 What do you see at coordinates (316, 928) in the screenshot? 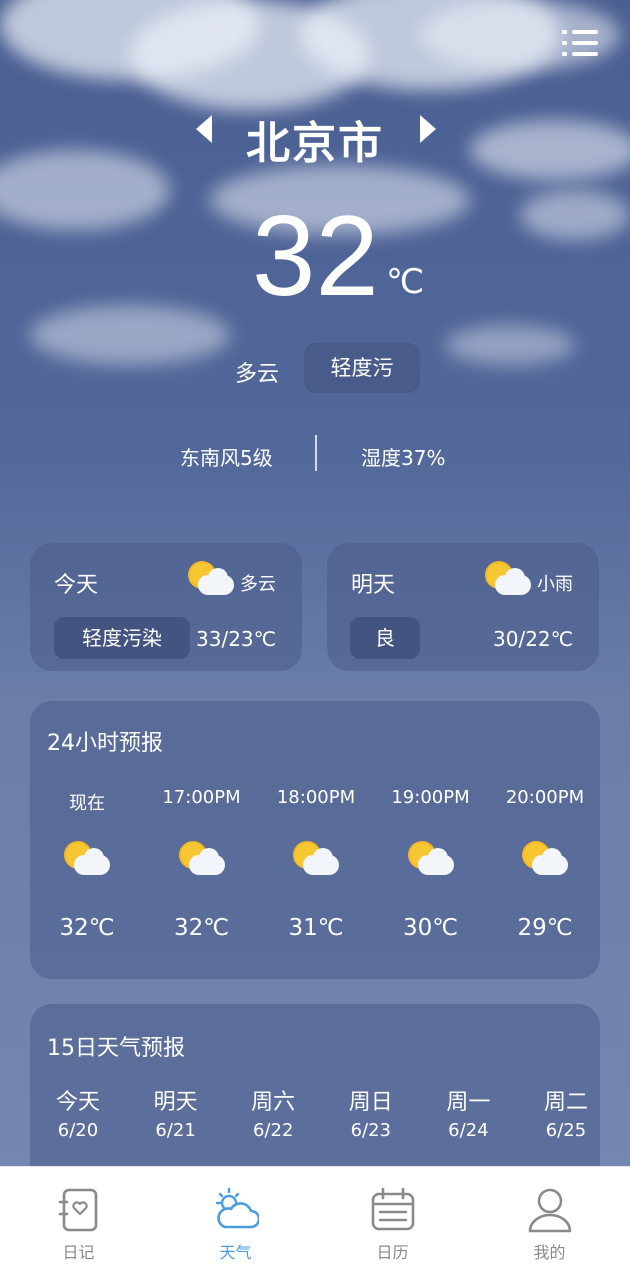
I see `hourly-temp: 31℃` at bounding box center [316, 928].